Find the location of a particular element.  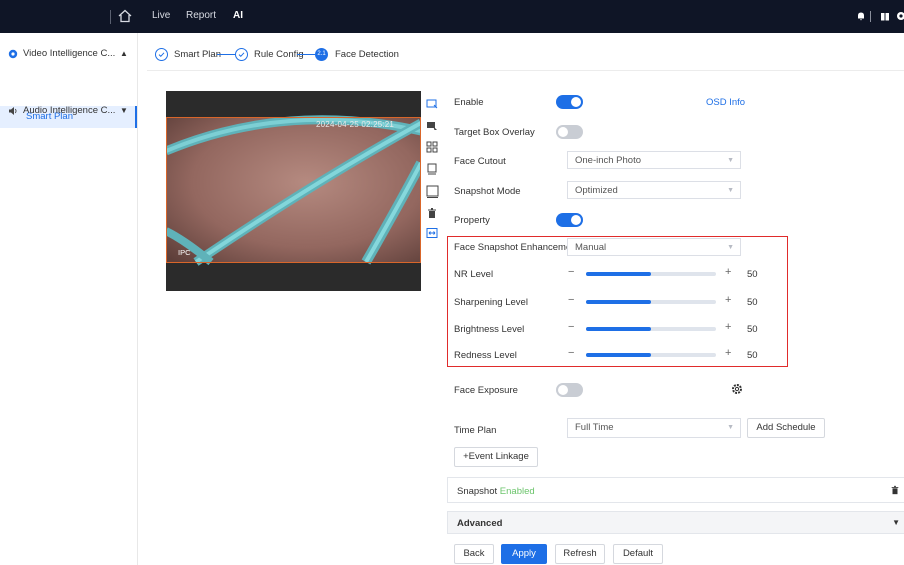

enhancement-select: Manual ▼ is located at coordinates (654, 247).